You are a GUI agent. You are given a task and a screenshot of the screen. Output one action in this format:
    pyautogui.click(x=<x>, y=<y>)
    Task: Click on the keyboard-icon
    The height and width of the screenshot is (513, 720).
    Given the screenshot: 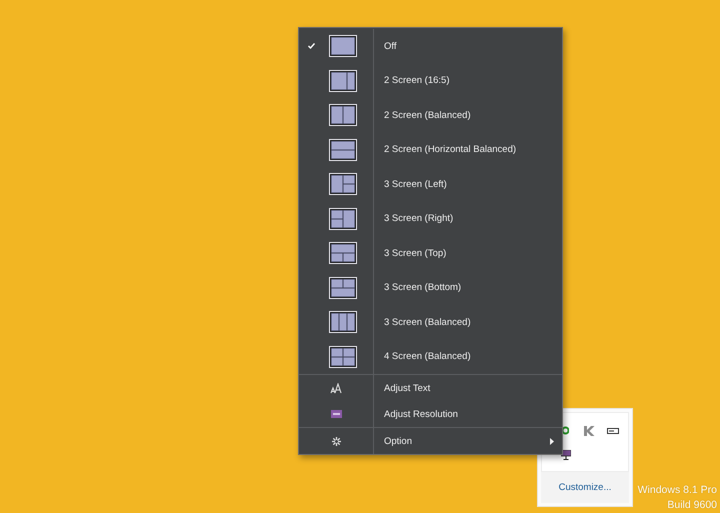 What is the action you would take?
    pyautogui.click(x=613, y=431)
    